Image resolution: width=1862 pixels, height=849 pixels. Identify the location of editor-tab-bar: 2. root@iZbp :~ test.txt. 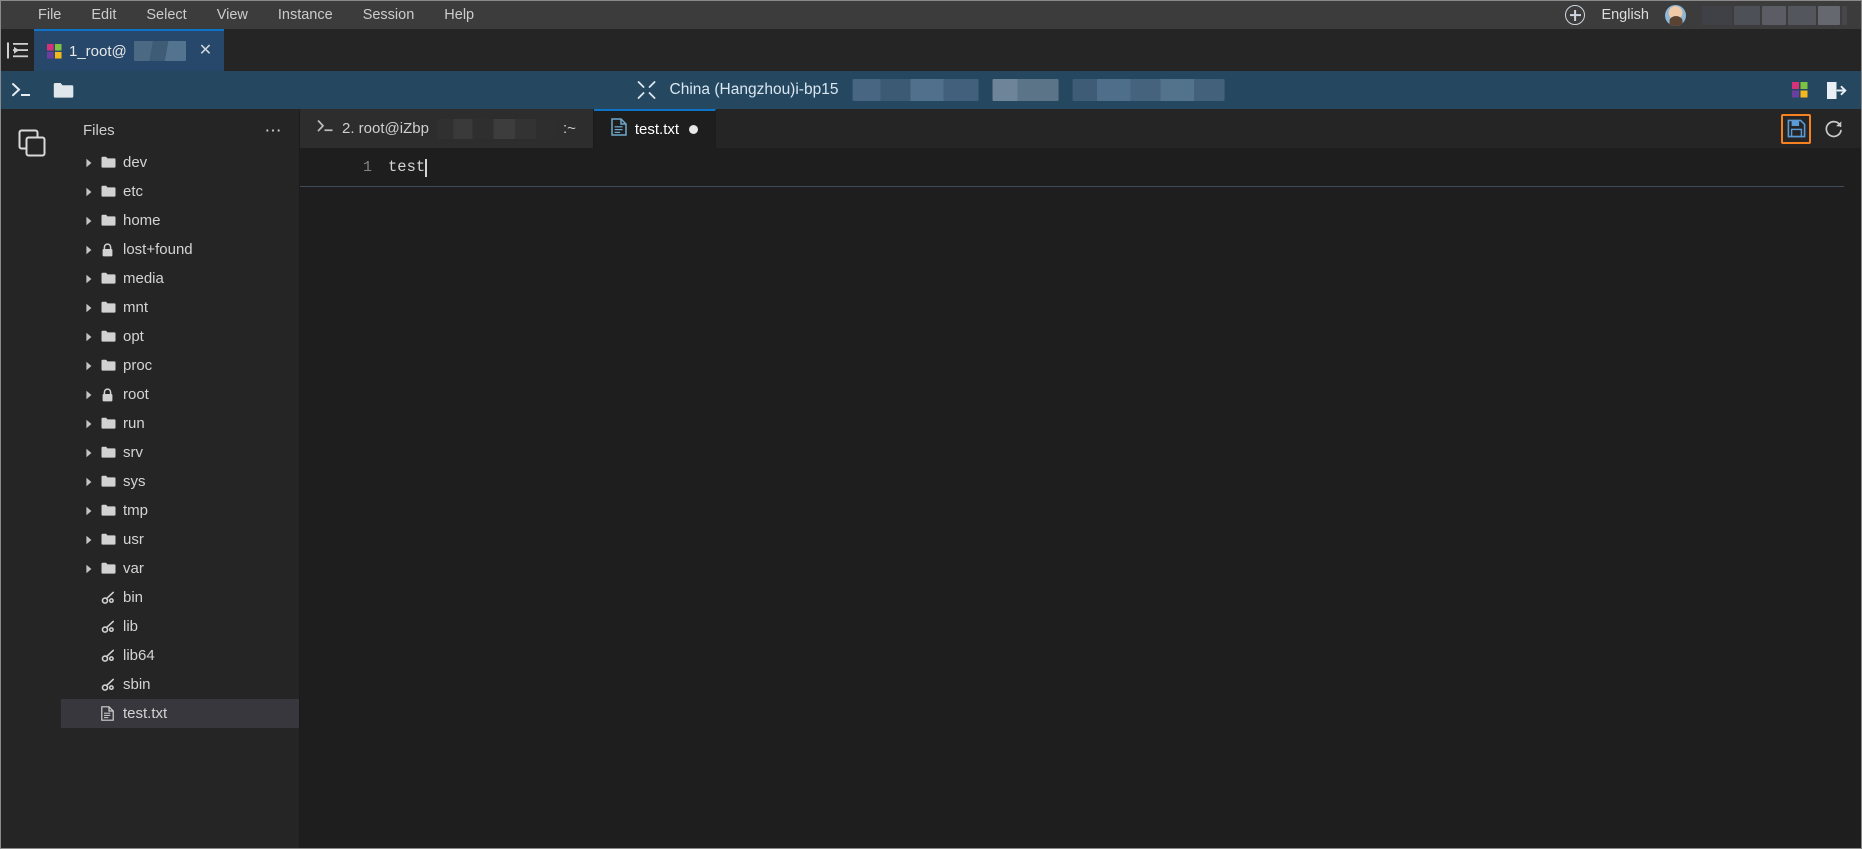
(1080, 128).